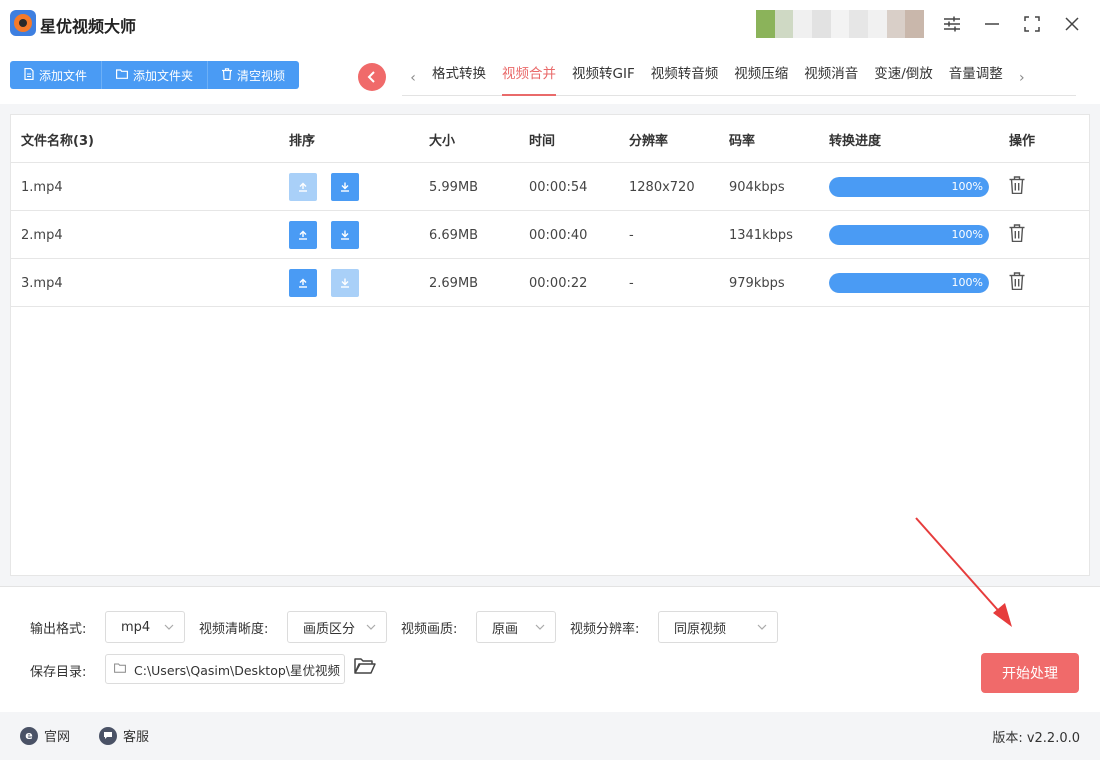 This screenshot has height=760, width=1100. What do you see at coordinates (136, 627) in the screenshot?
I see `output-format-value: mp4` at bounding box center [136, 627].